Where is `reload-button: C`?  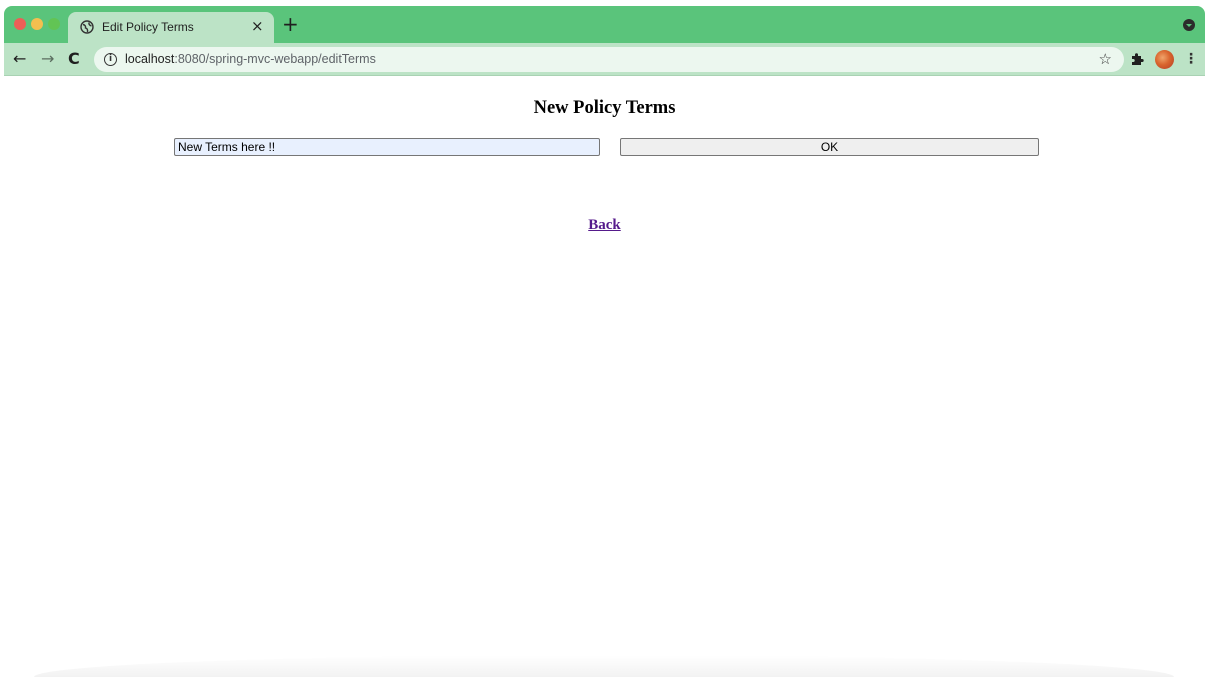 reload-button: C is located at coordinates (74, 59).